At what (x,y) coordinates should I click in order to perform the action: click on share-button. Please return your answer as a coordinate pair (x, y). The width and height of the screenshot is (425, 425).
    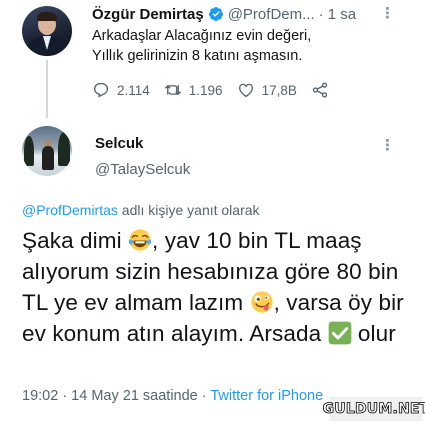
    Looking at the image, I should click on (323, 90).